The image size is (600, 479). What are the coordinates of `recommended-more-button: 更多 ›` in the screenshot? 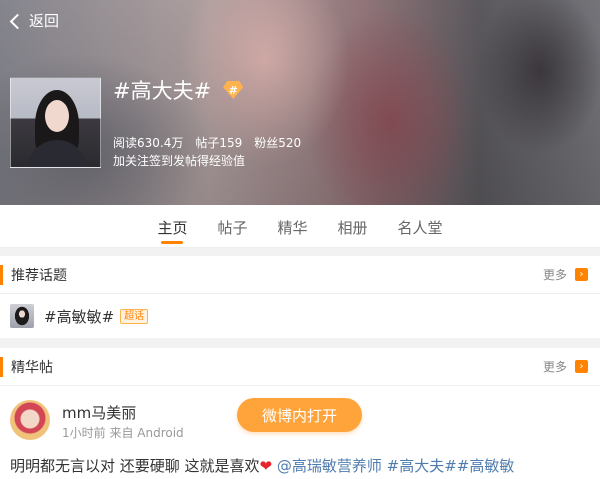 It's located at (565, 274).